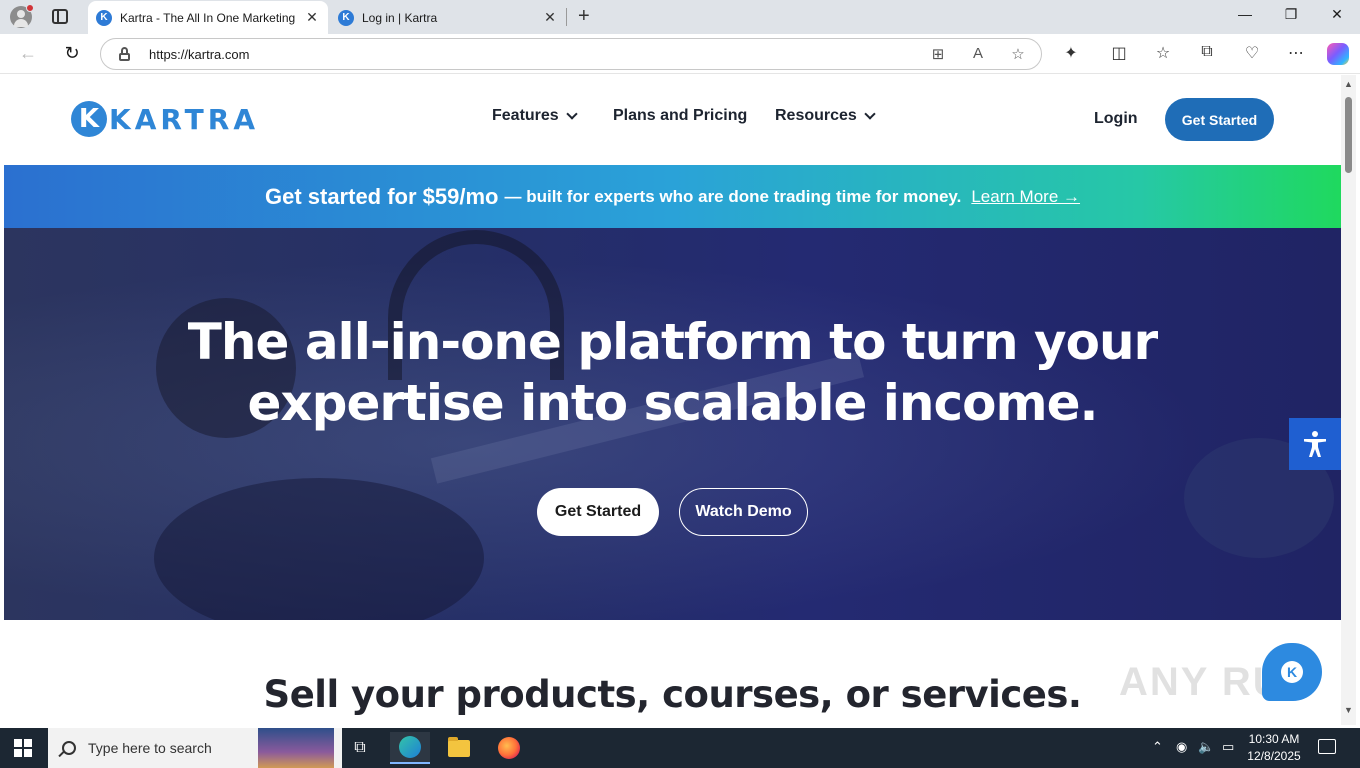 This screenshot has height=768, width=1360. What do you see at coordinates (1228, 747) in the screenshot?
I see `tray-network-icon: ▭` at bounding box center [1228, 747].